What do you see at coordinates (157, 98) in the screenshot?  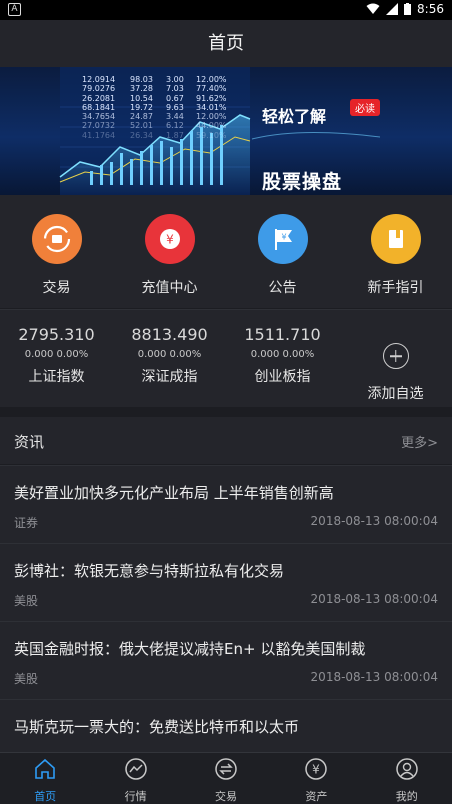 I see `ticker-row: 26.2081 10.54 0.67 91.62%` at bounding box center [157, 98].